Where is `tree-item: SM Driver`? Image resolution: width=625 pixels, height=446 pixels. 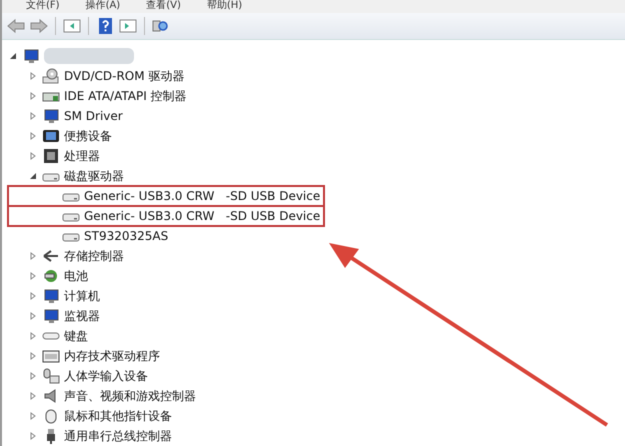
tree-item: SM Driver is located at coordinates (93, 116).